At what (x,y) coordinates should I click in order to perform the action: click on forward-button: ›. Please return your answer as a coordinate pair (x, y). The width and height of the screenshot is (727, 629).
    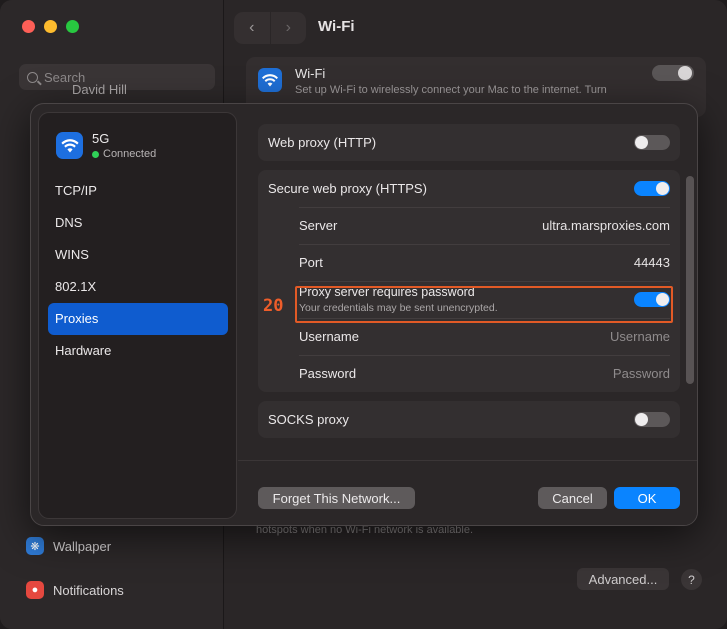
    Looking at the image, I should click on (288, 28).